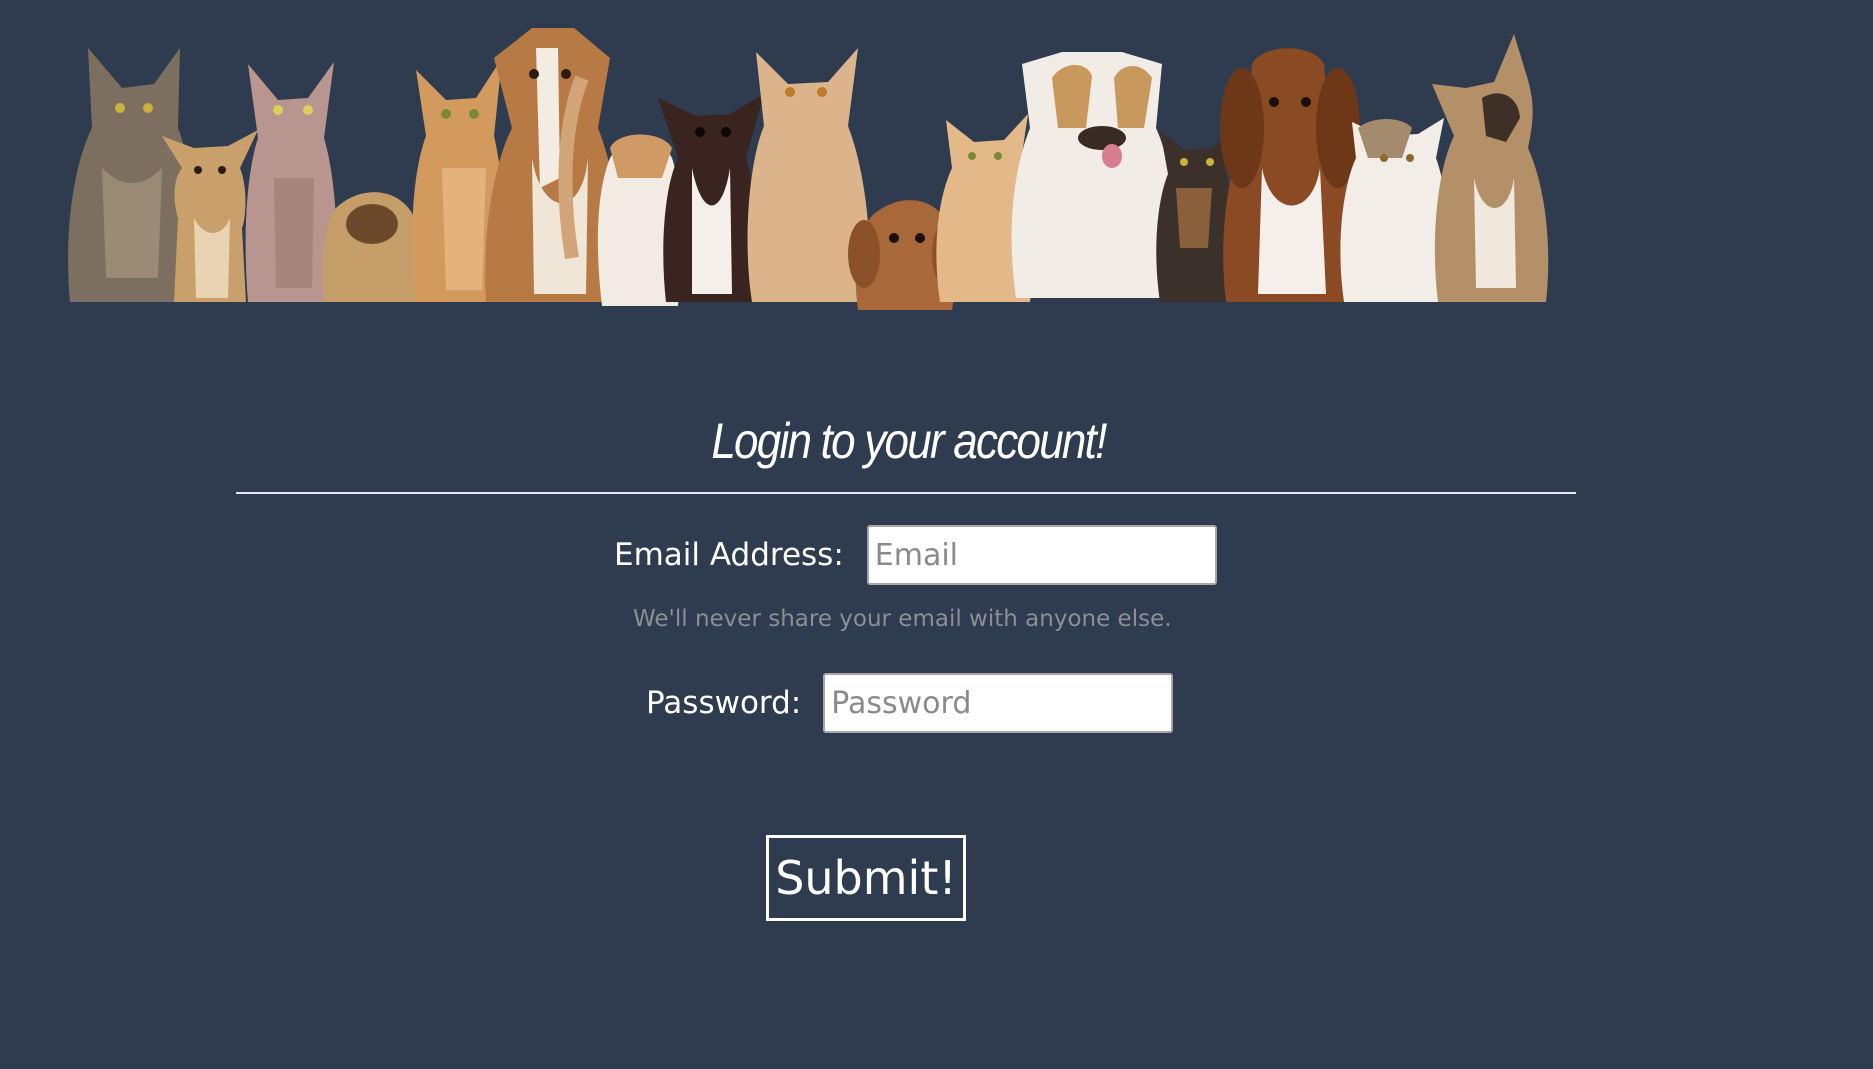  Describe the element at coordinates (1395, 210) in the screenshot. I see `persian-kitten-icon` at that location.